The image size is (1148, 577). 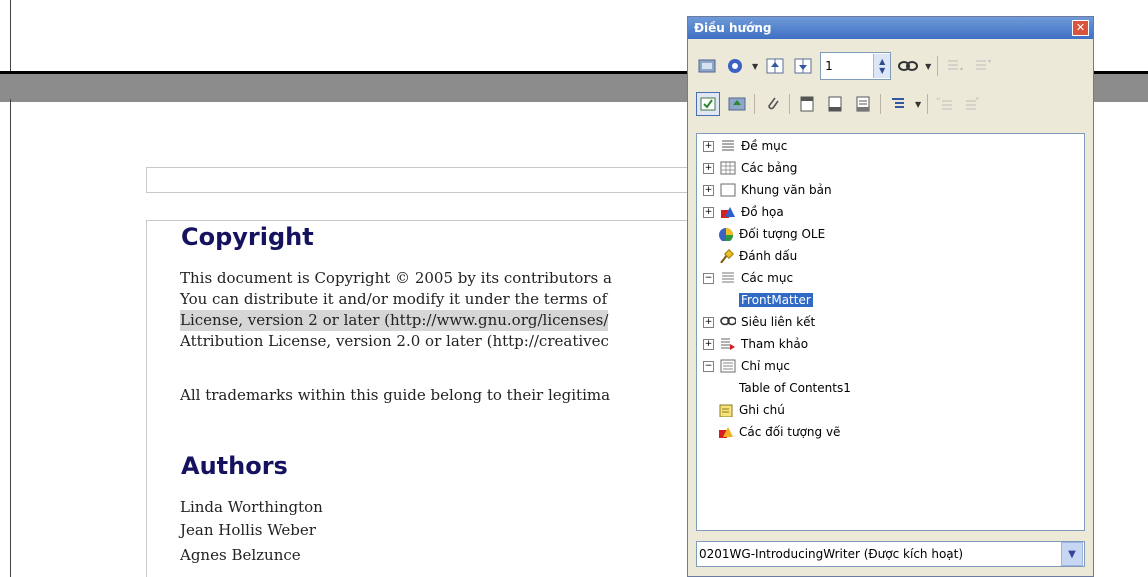 What do you see at coordinates (728, 366) in the screenshot?
I see `indexes-icon` at bounding box center [728, 366].